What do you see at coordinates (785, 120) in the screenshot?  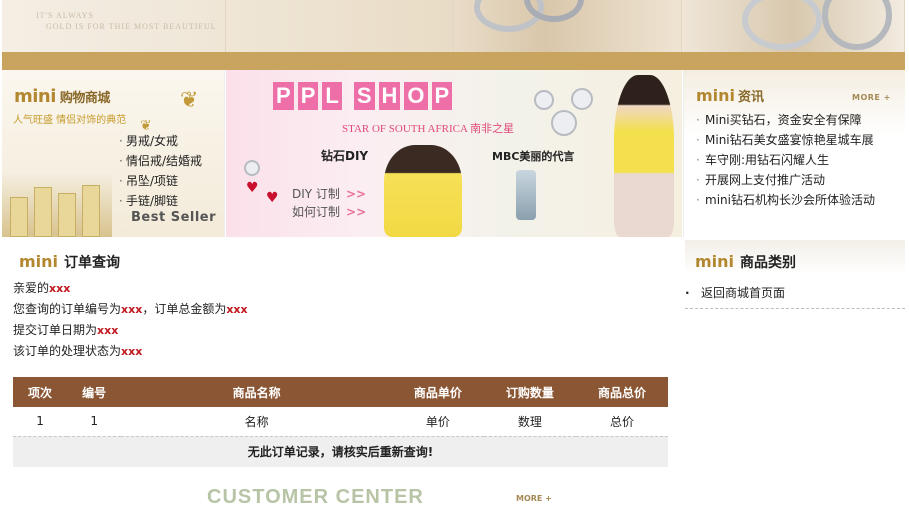 I see `news-item: Mini买钻石，资金安全有保障` at bounding box center [785, 120].